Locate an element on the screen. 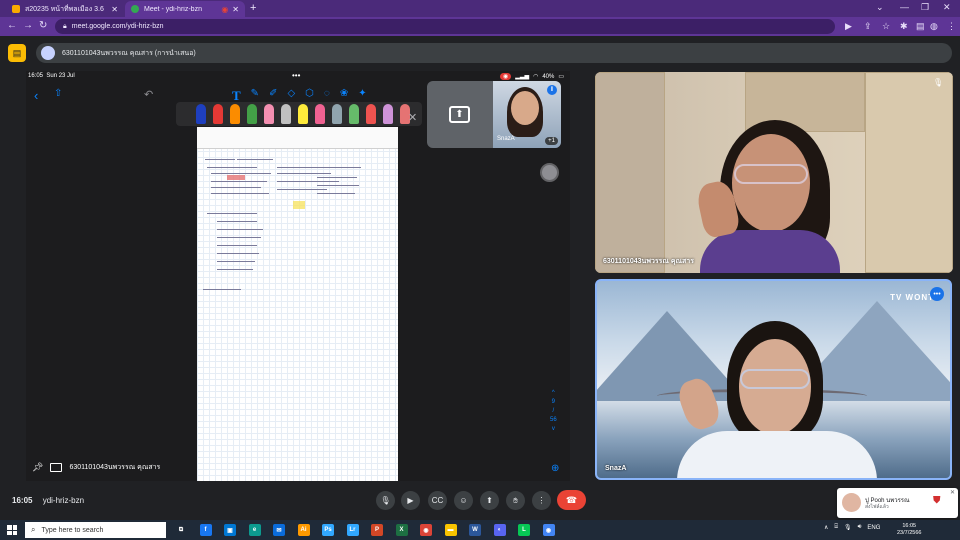 The height and width of the screenshot is (540, 960). captions-button: CC is located at coordinates (437, 500).